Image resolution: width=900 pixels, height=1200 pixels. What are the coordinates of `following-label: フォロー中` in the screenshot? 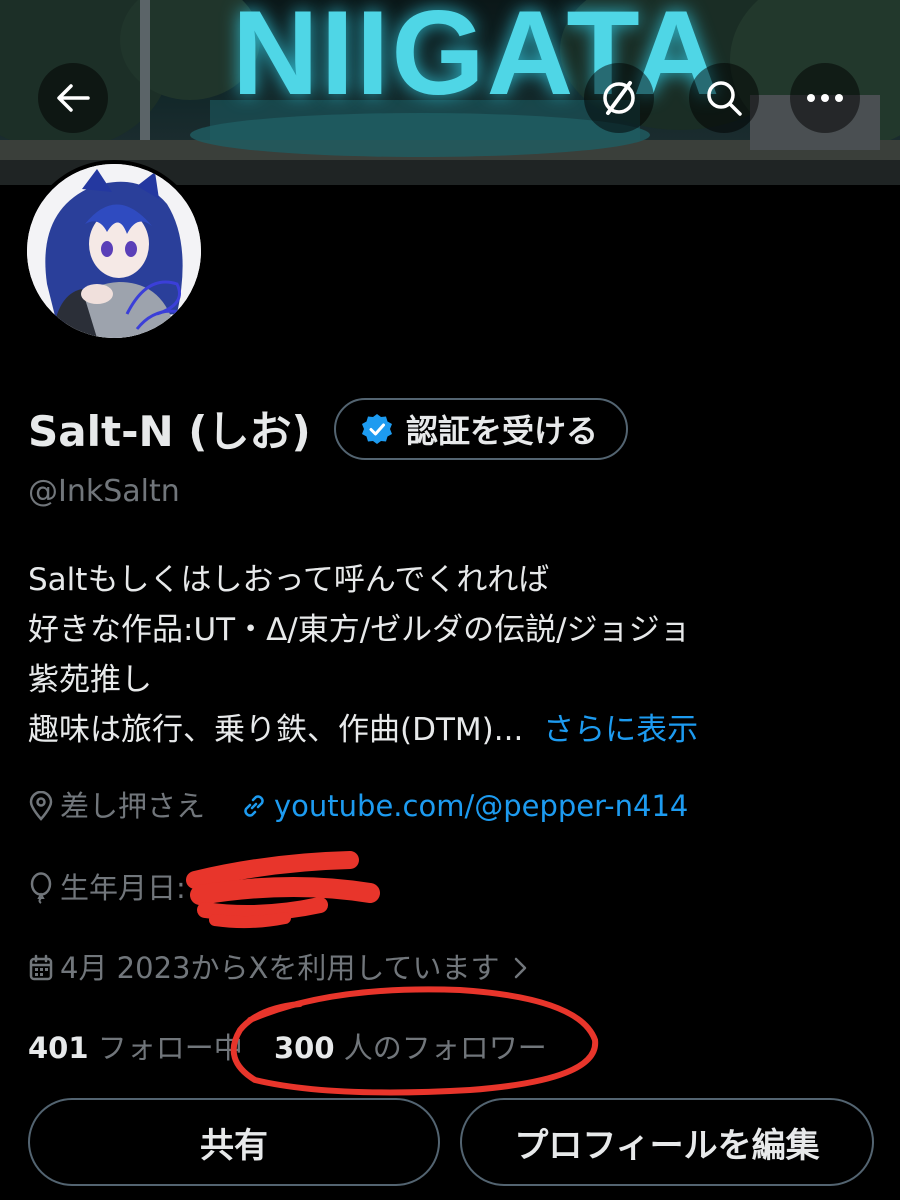 It's located at (170, 1048).